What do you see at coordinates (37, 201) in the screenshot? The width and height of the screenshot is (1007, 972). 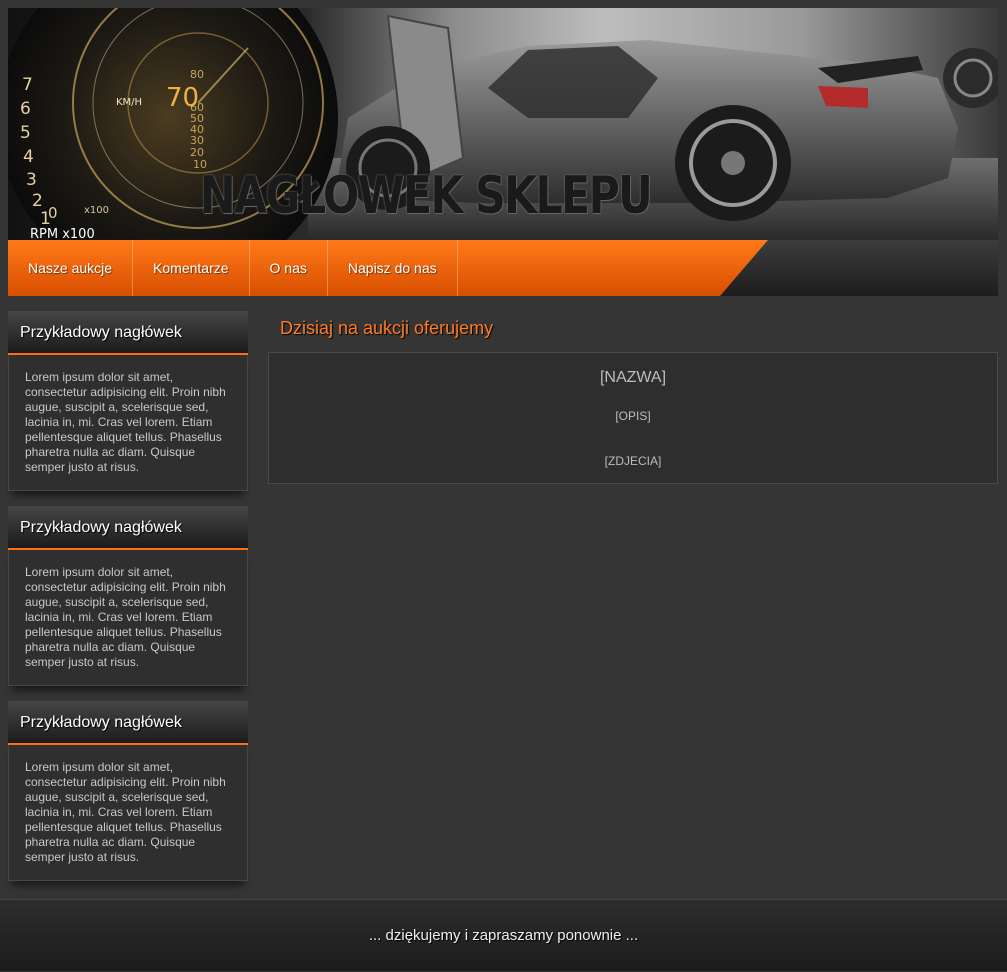 I see `gauge-number: 2` at bounding box center [37, 201].